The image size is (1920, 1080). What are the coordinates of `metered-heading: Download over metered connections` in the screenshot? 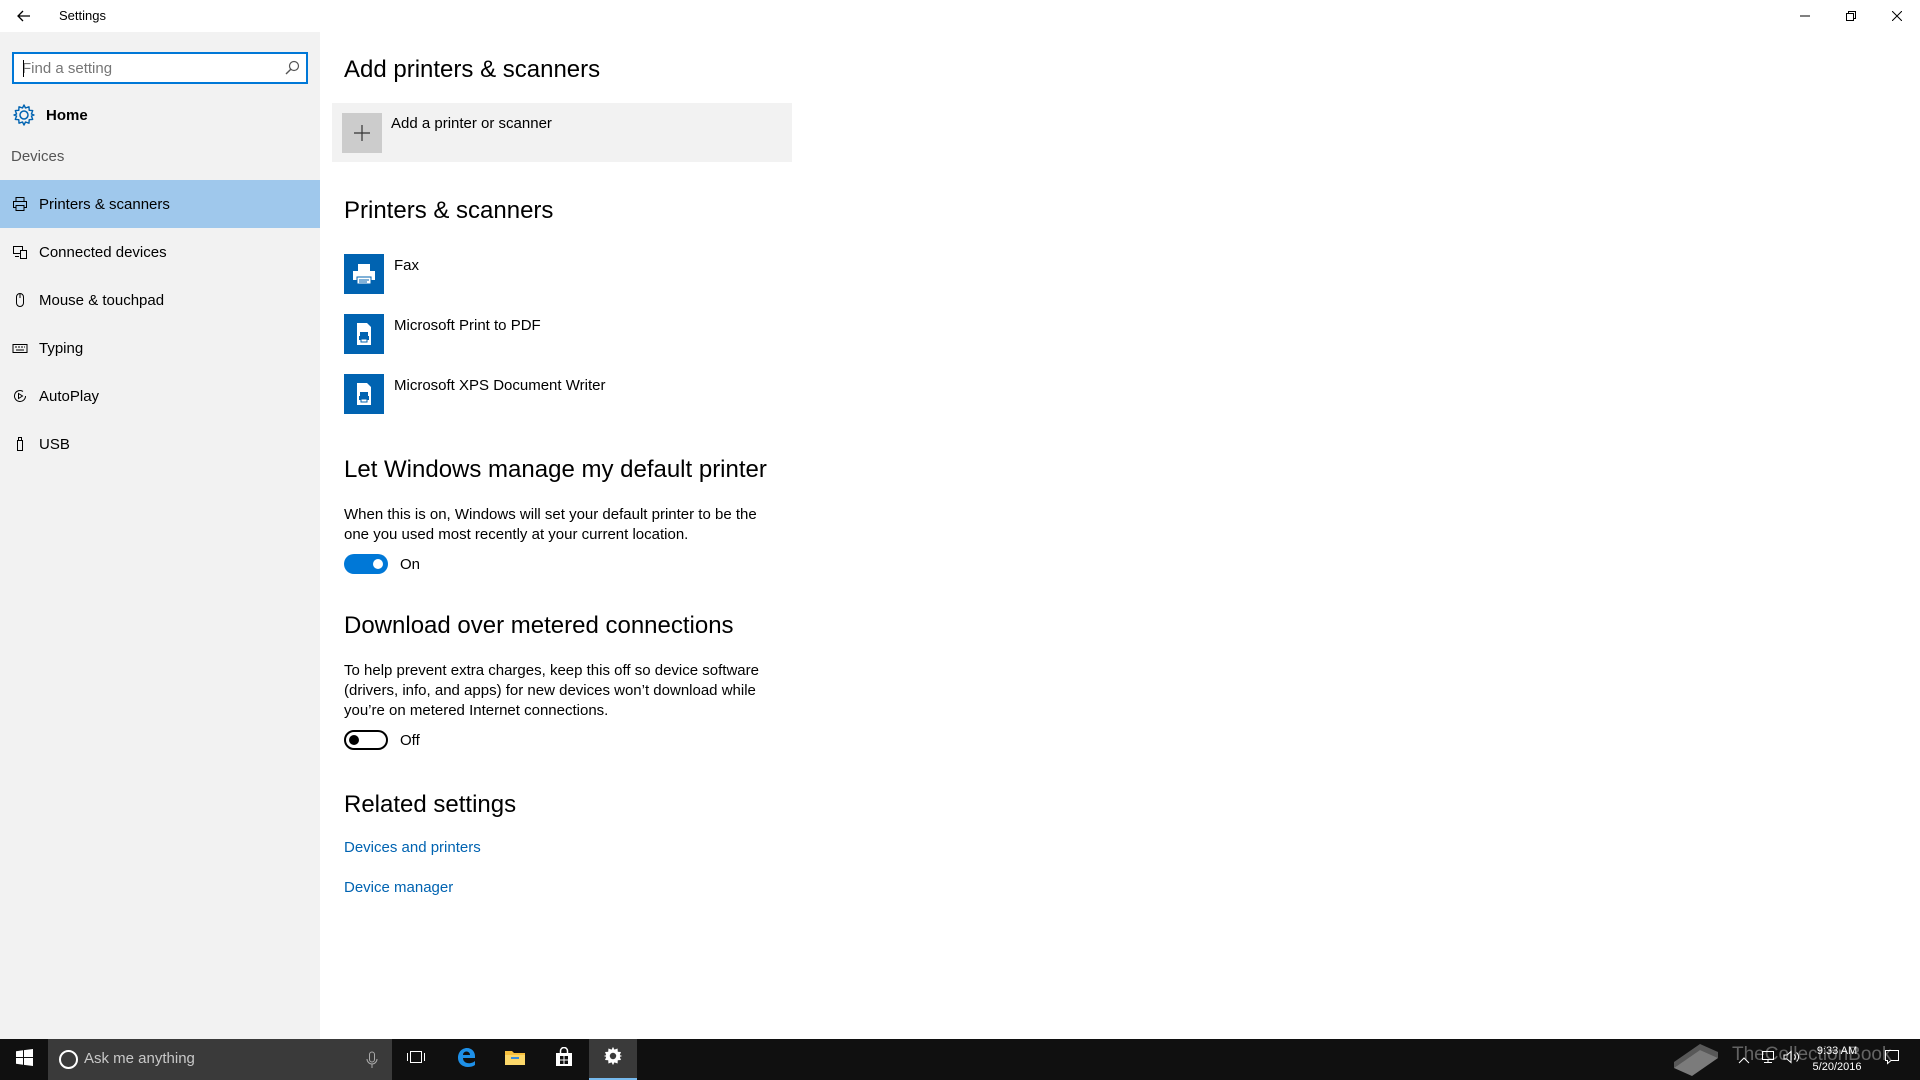 It's located at (539, 625).